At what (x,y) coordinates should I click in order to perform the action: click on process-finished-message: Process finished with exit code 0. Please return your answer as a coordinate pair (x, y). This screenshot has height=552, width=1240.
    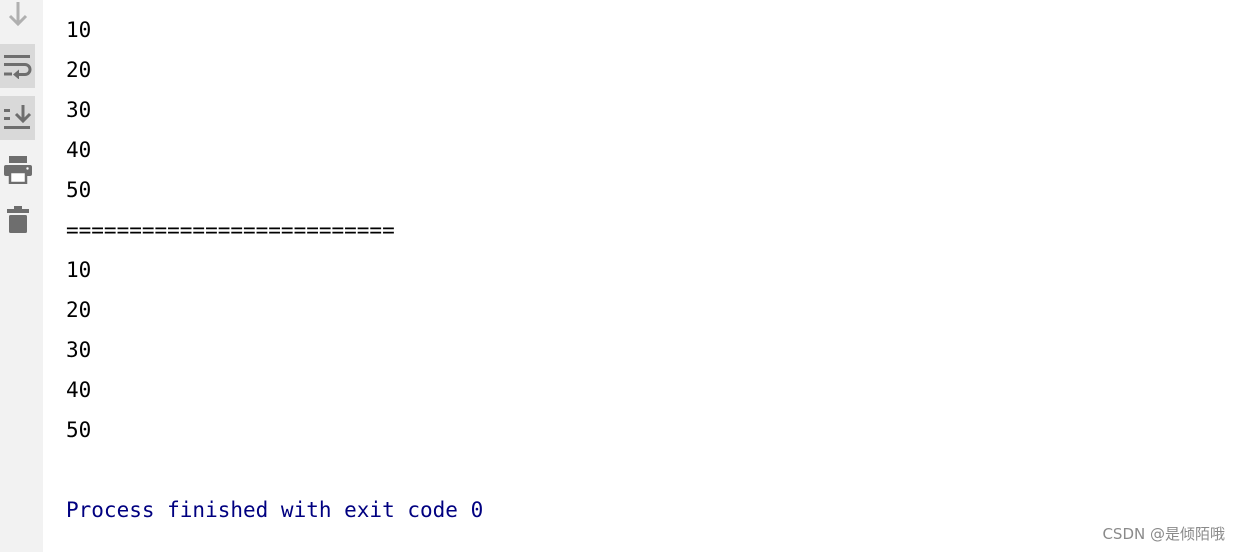
    Looking at the image, I should click on (275, 510).